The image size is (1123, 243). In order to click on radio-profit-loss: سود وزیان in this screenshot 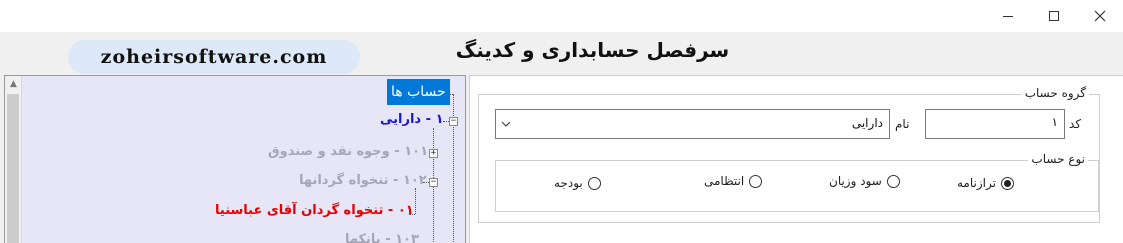, I will do `click(864, 181)`.